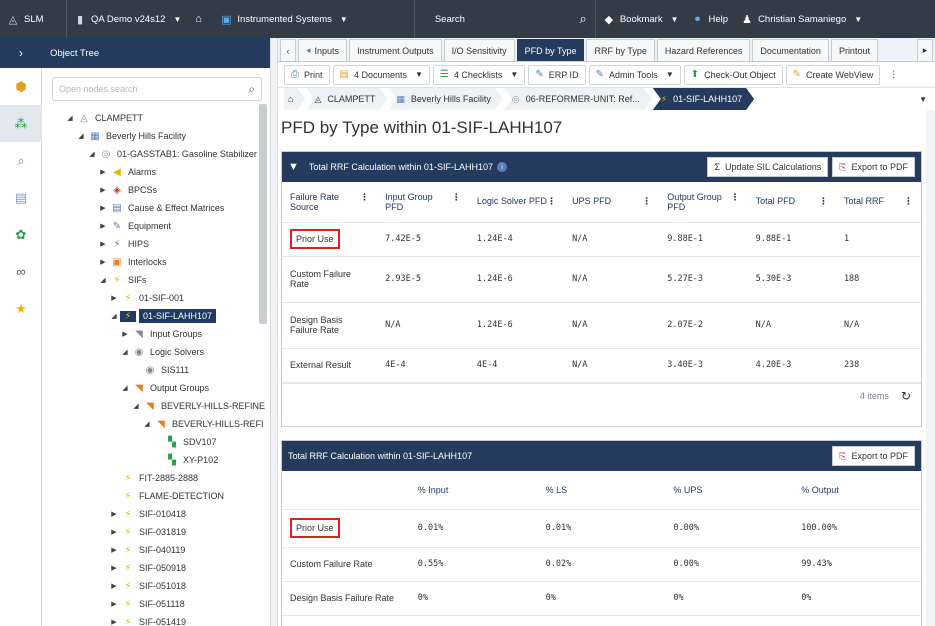  Describe the element at coordinates (791, 202) in the screenshot. I see `column-header: ⋮ Total PFD` at that location.